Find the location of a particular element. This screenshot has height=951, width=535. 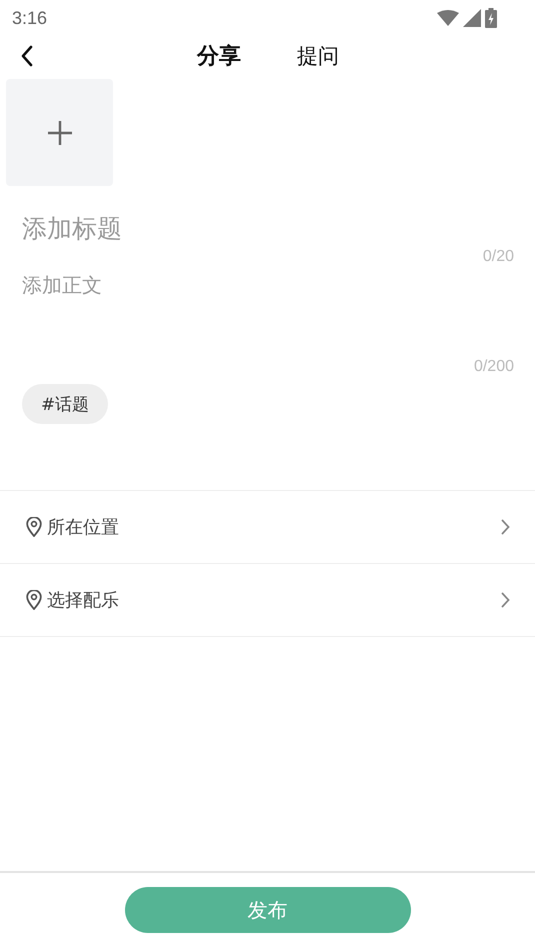

tab: 分享 is located at coordinates (219, 56).